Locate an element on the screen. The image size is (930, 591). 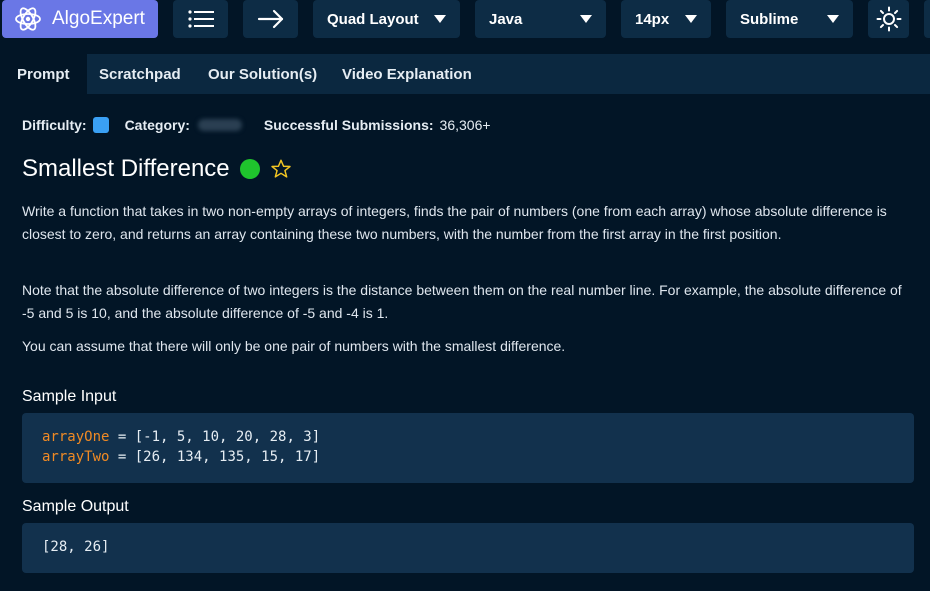
top-toolbar: AlgoExpert Quad Layout Java 14px Sublime is located at coordinates (465, 22).